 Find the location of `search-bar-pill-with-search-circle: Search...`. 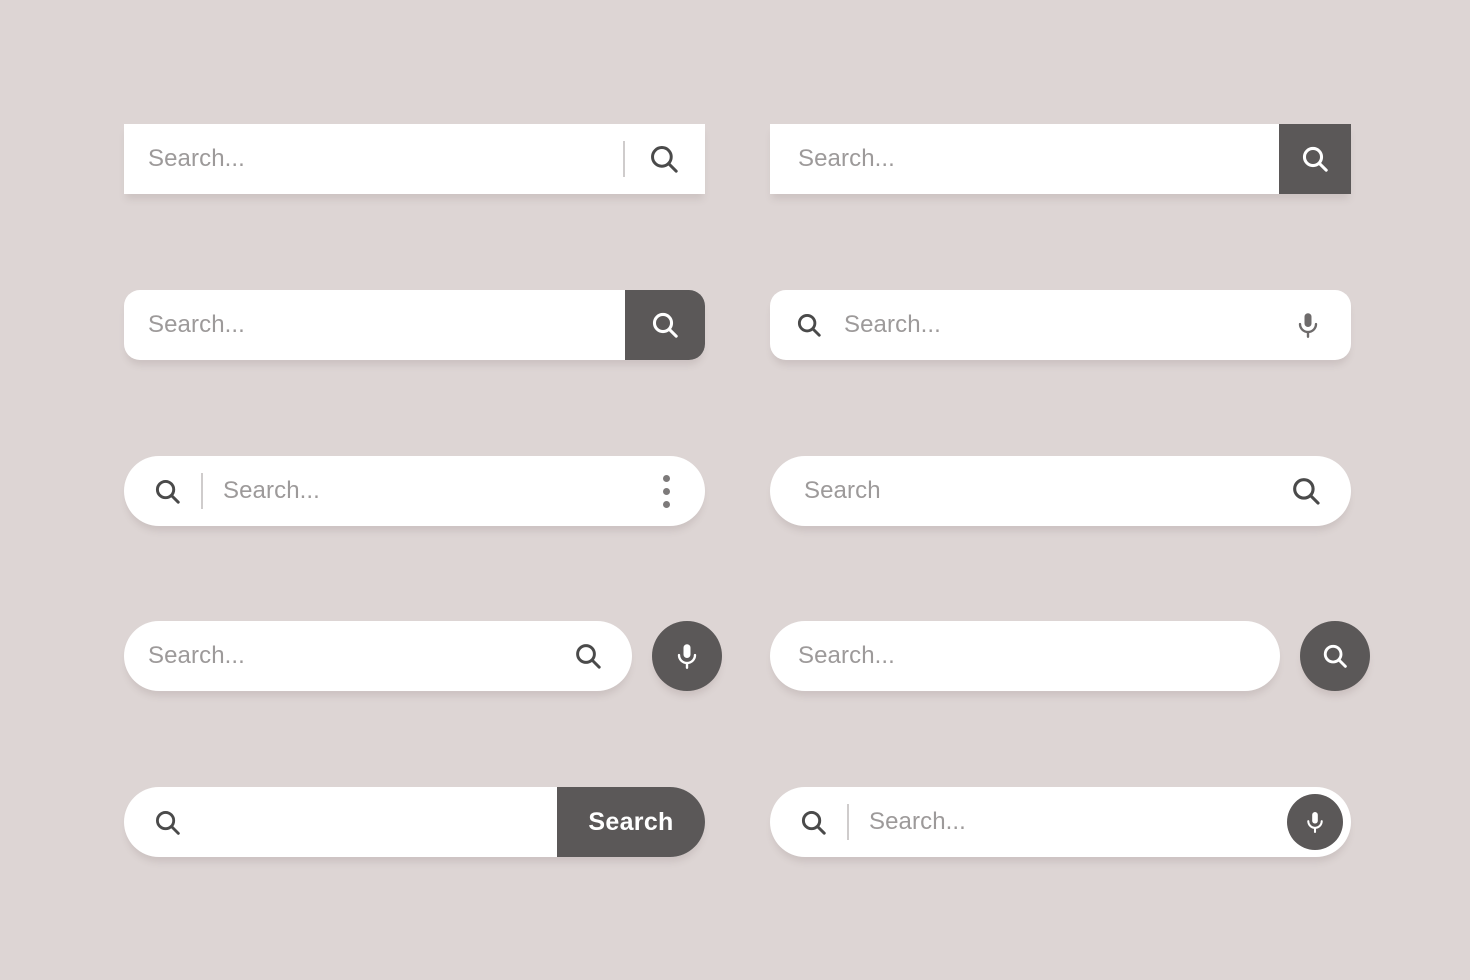

search-bar-pill-with-search-circle: Search... is located at coordinates (1070, 656).